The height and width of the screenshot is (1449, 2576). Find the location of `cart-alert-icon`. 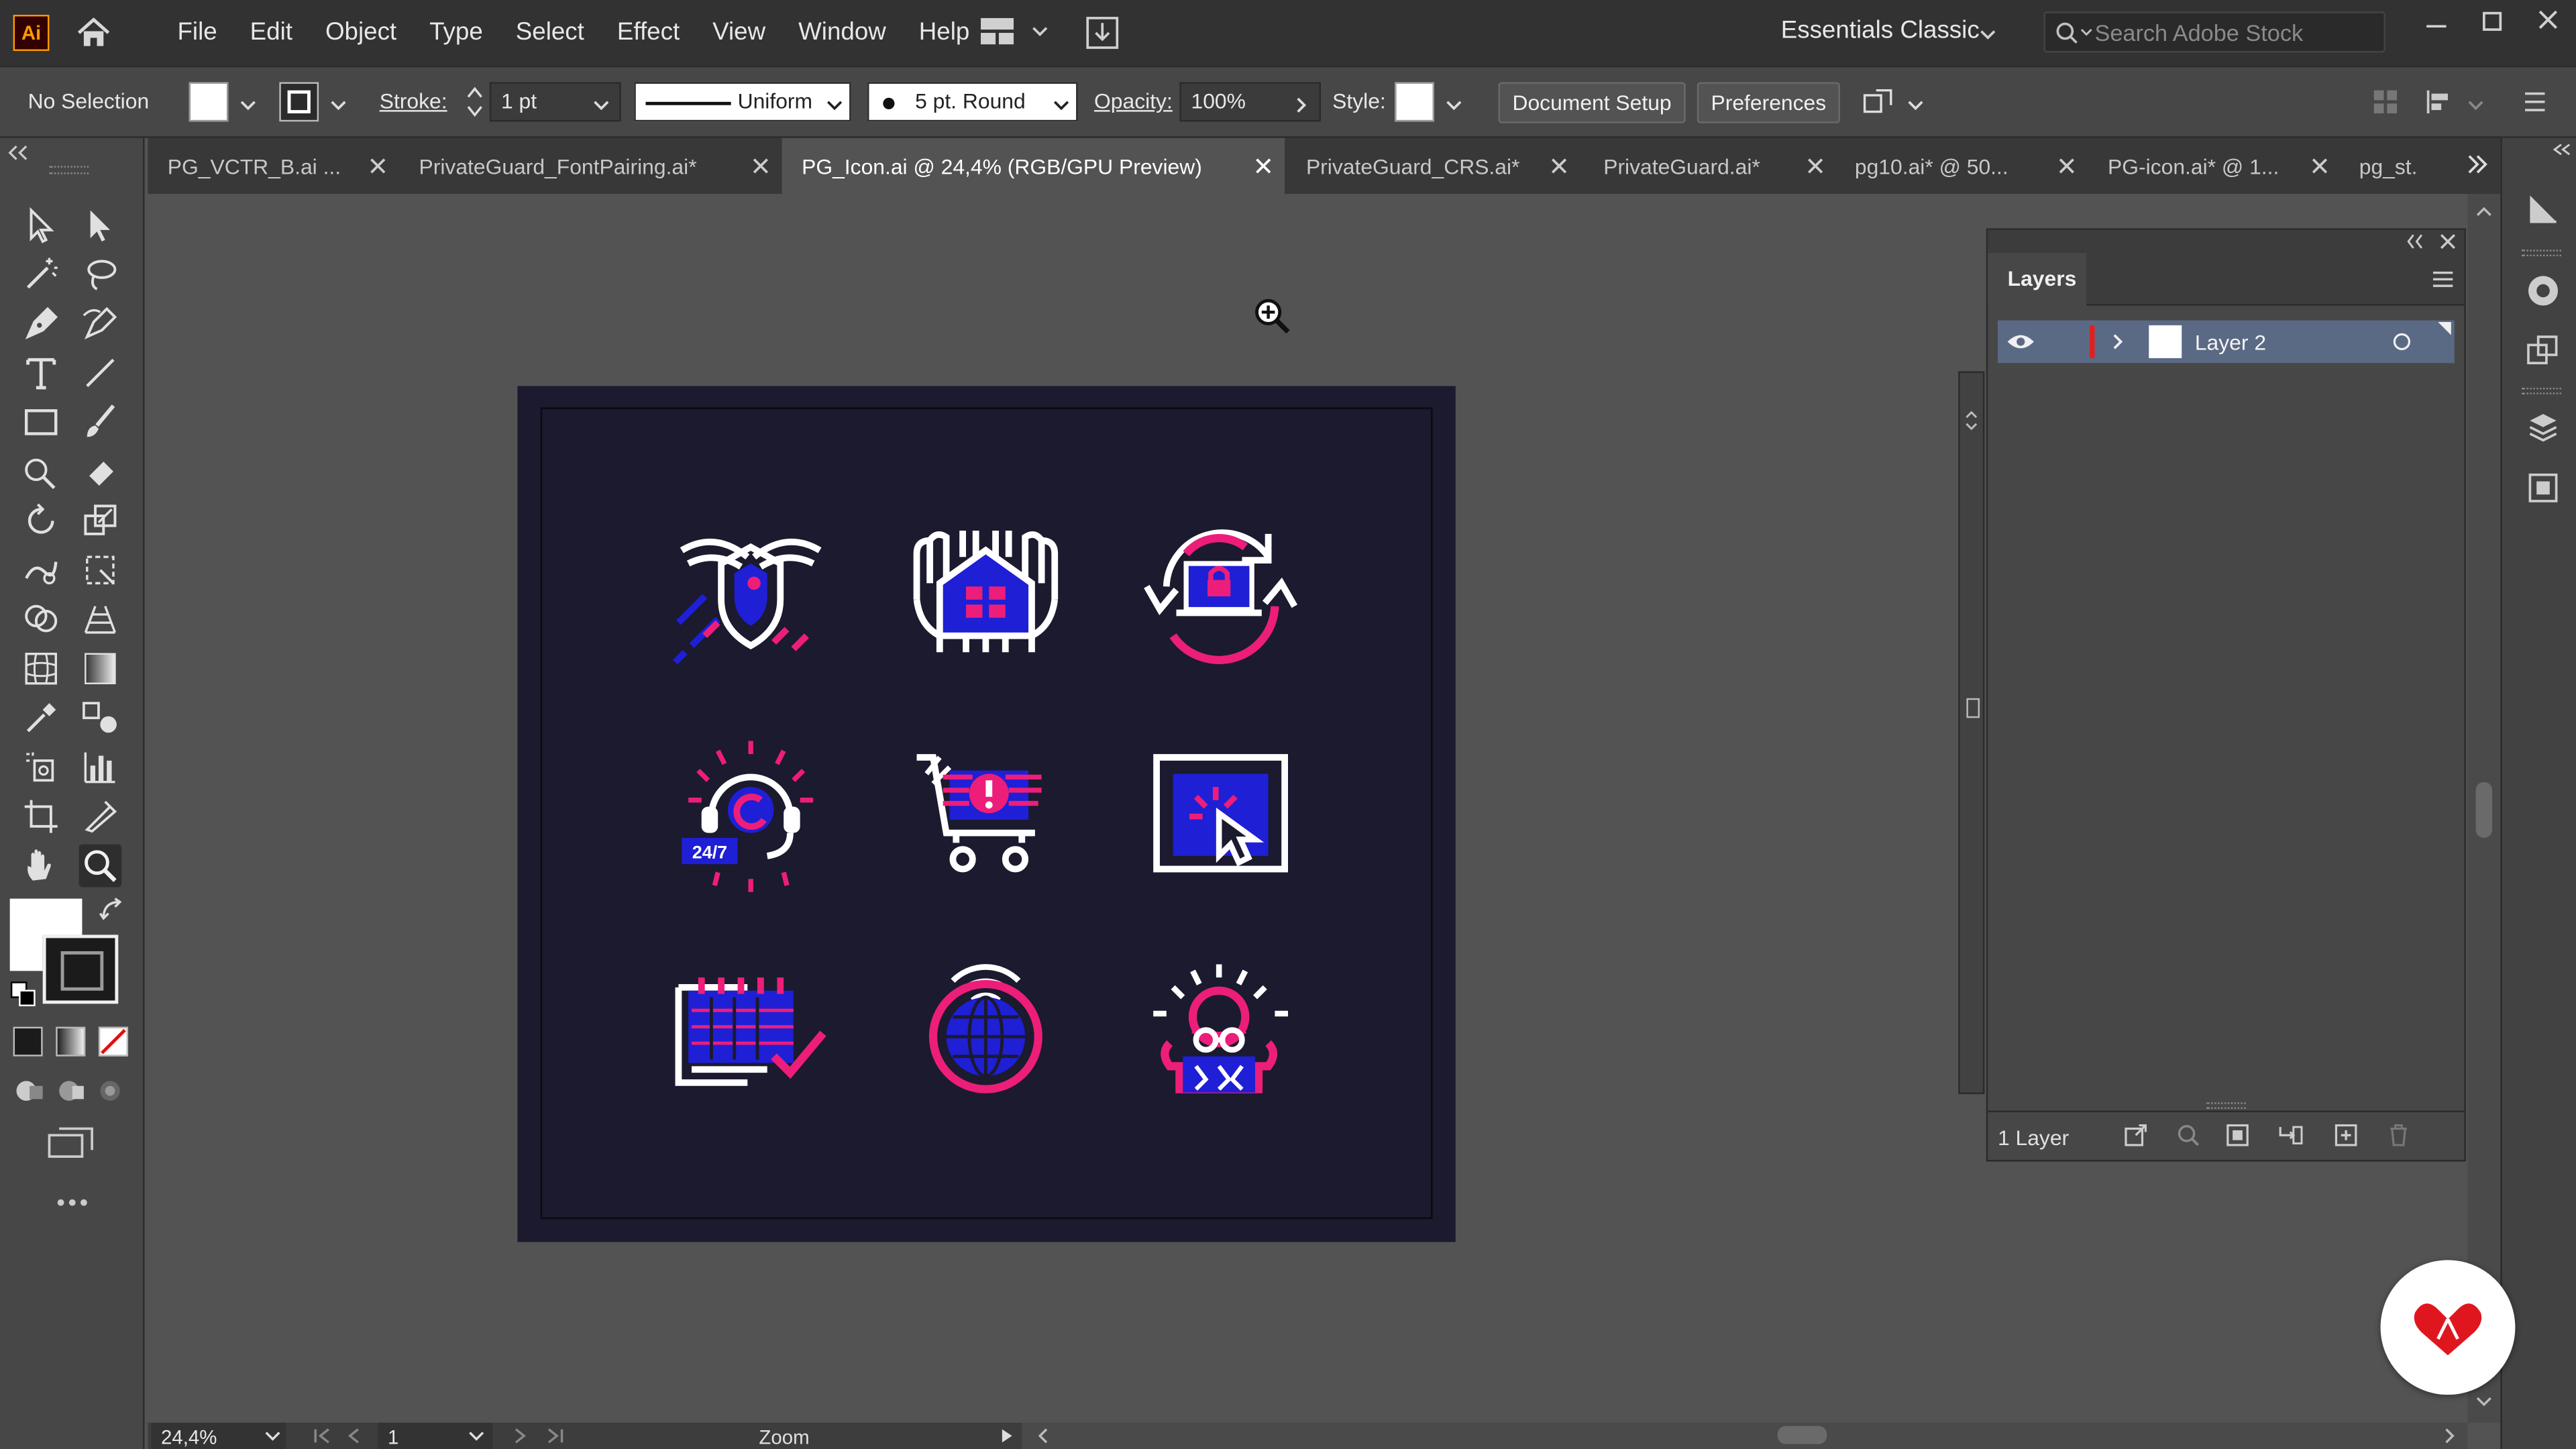

cart-alert-icon is located at coordinates (989, 817).